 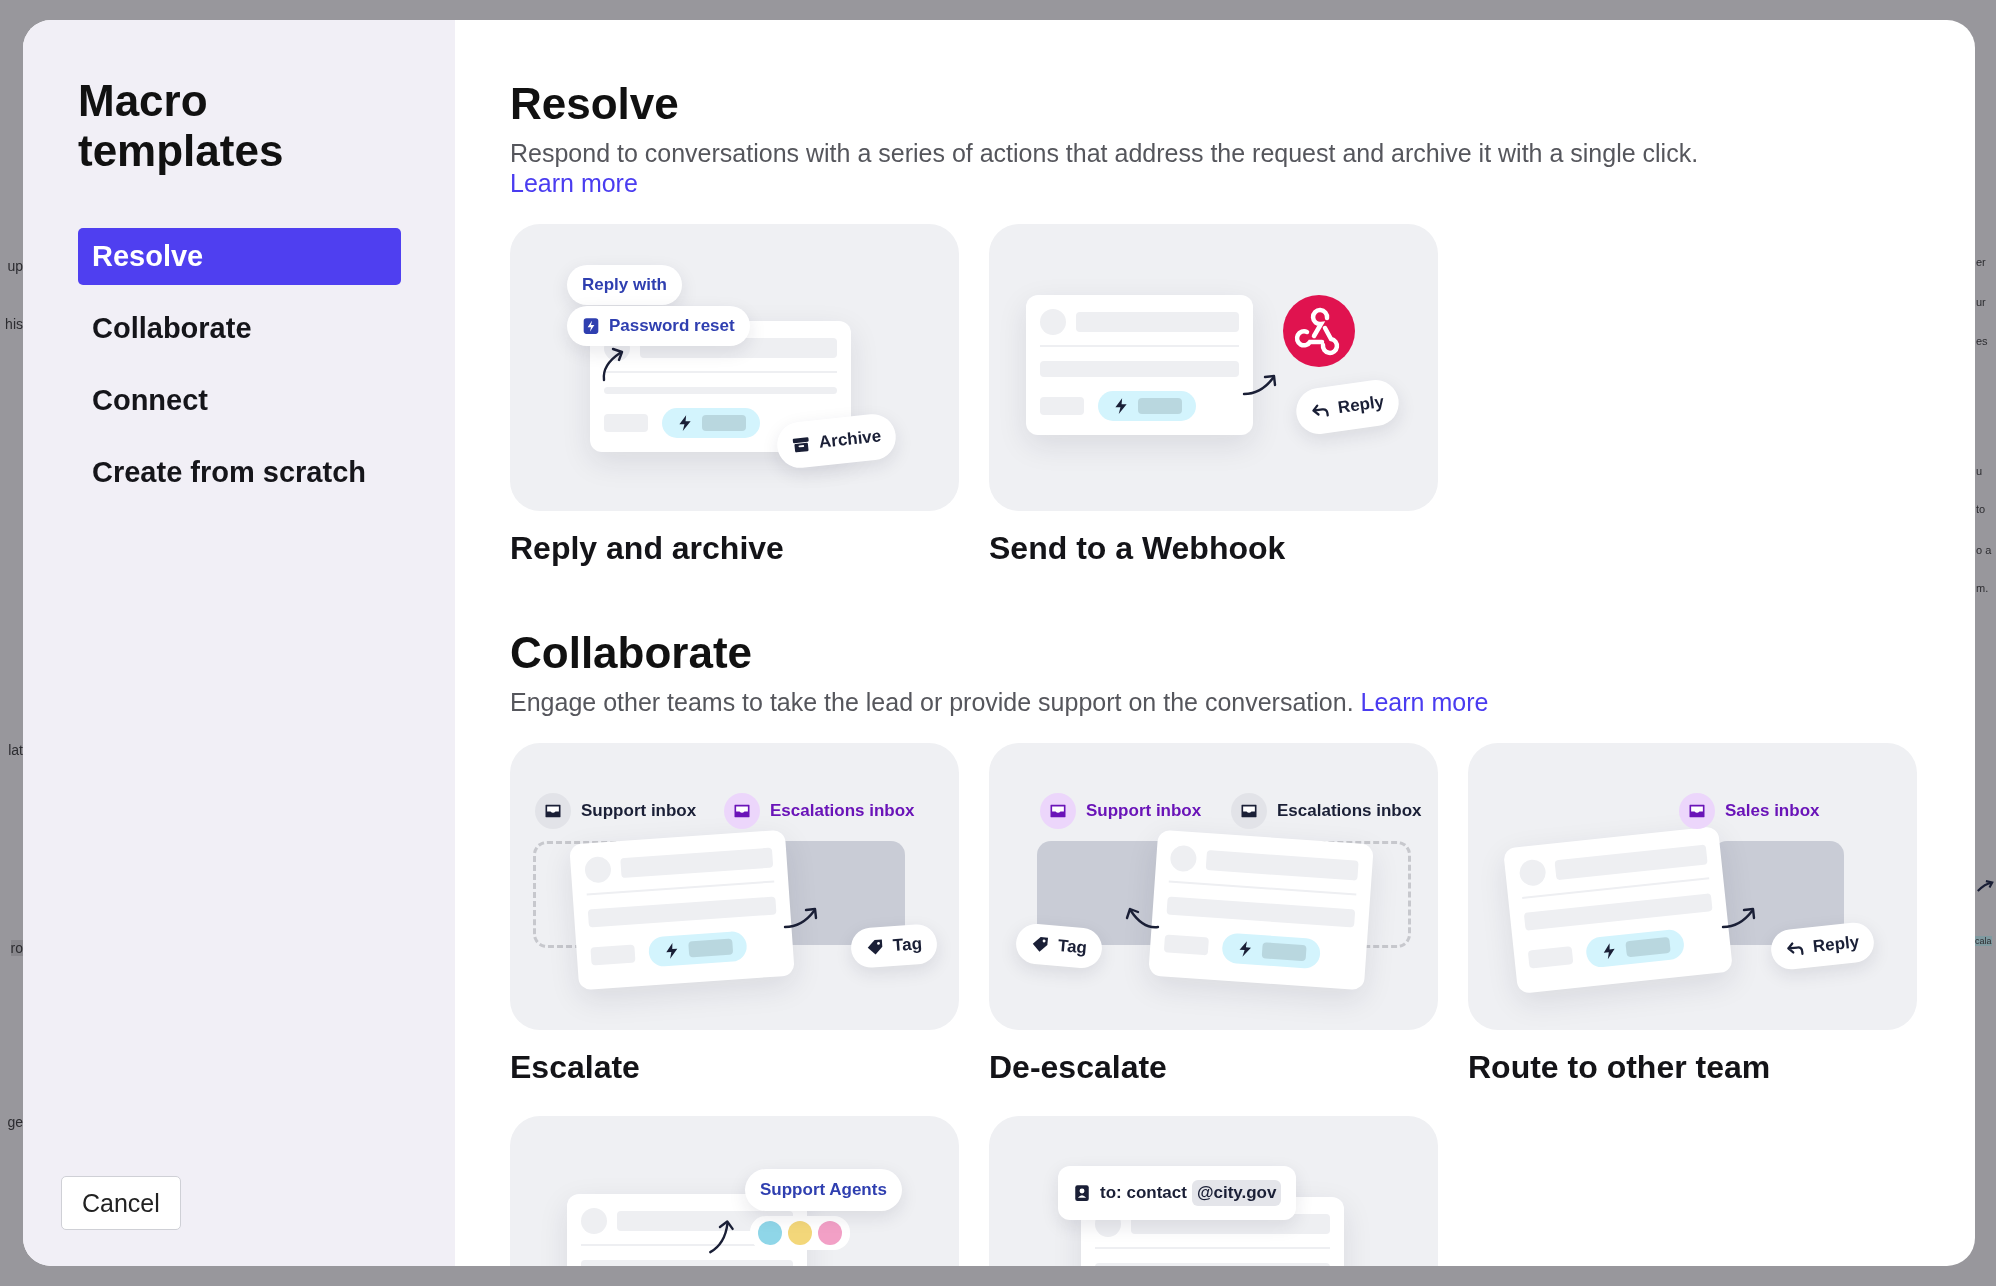 I want to click on template-title: Escalate, so click(x=734, y=1067).